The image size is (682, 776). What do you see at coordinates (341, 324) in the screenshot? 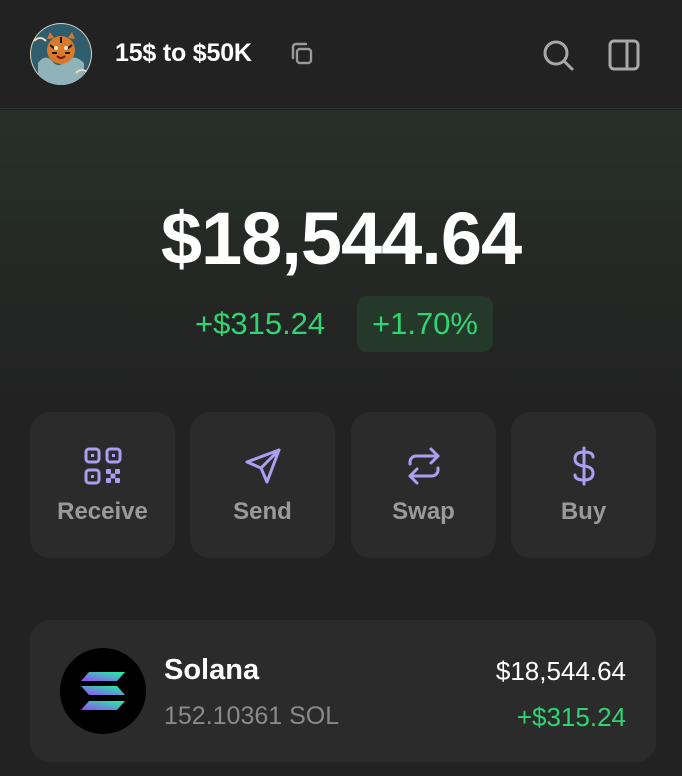
I see `balance-change-row: +$315.24 +1.70%` at bounding box center [341, 324].